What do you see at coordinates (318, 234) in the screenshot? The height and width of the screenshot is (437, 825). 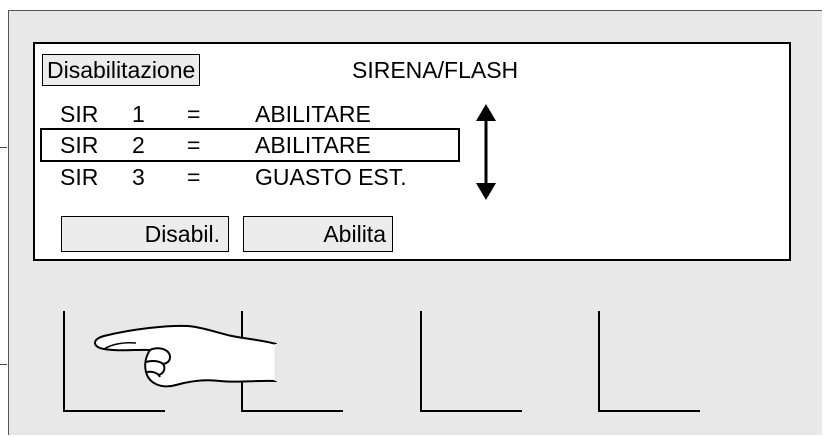 I see `enable-button: Abilita` at bounding box center [318, 234].